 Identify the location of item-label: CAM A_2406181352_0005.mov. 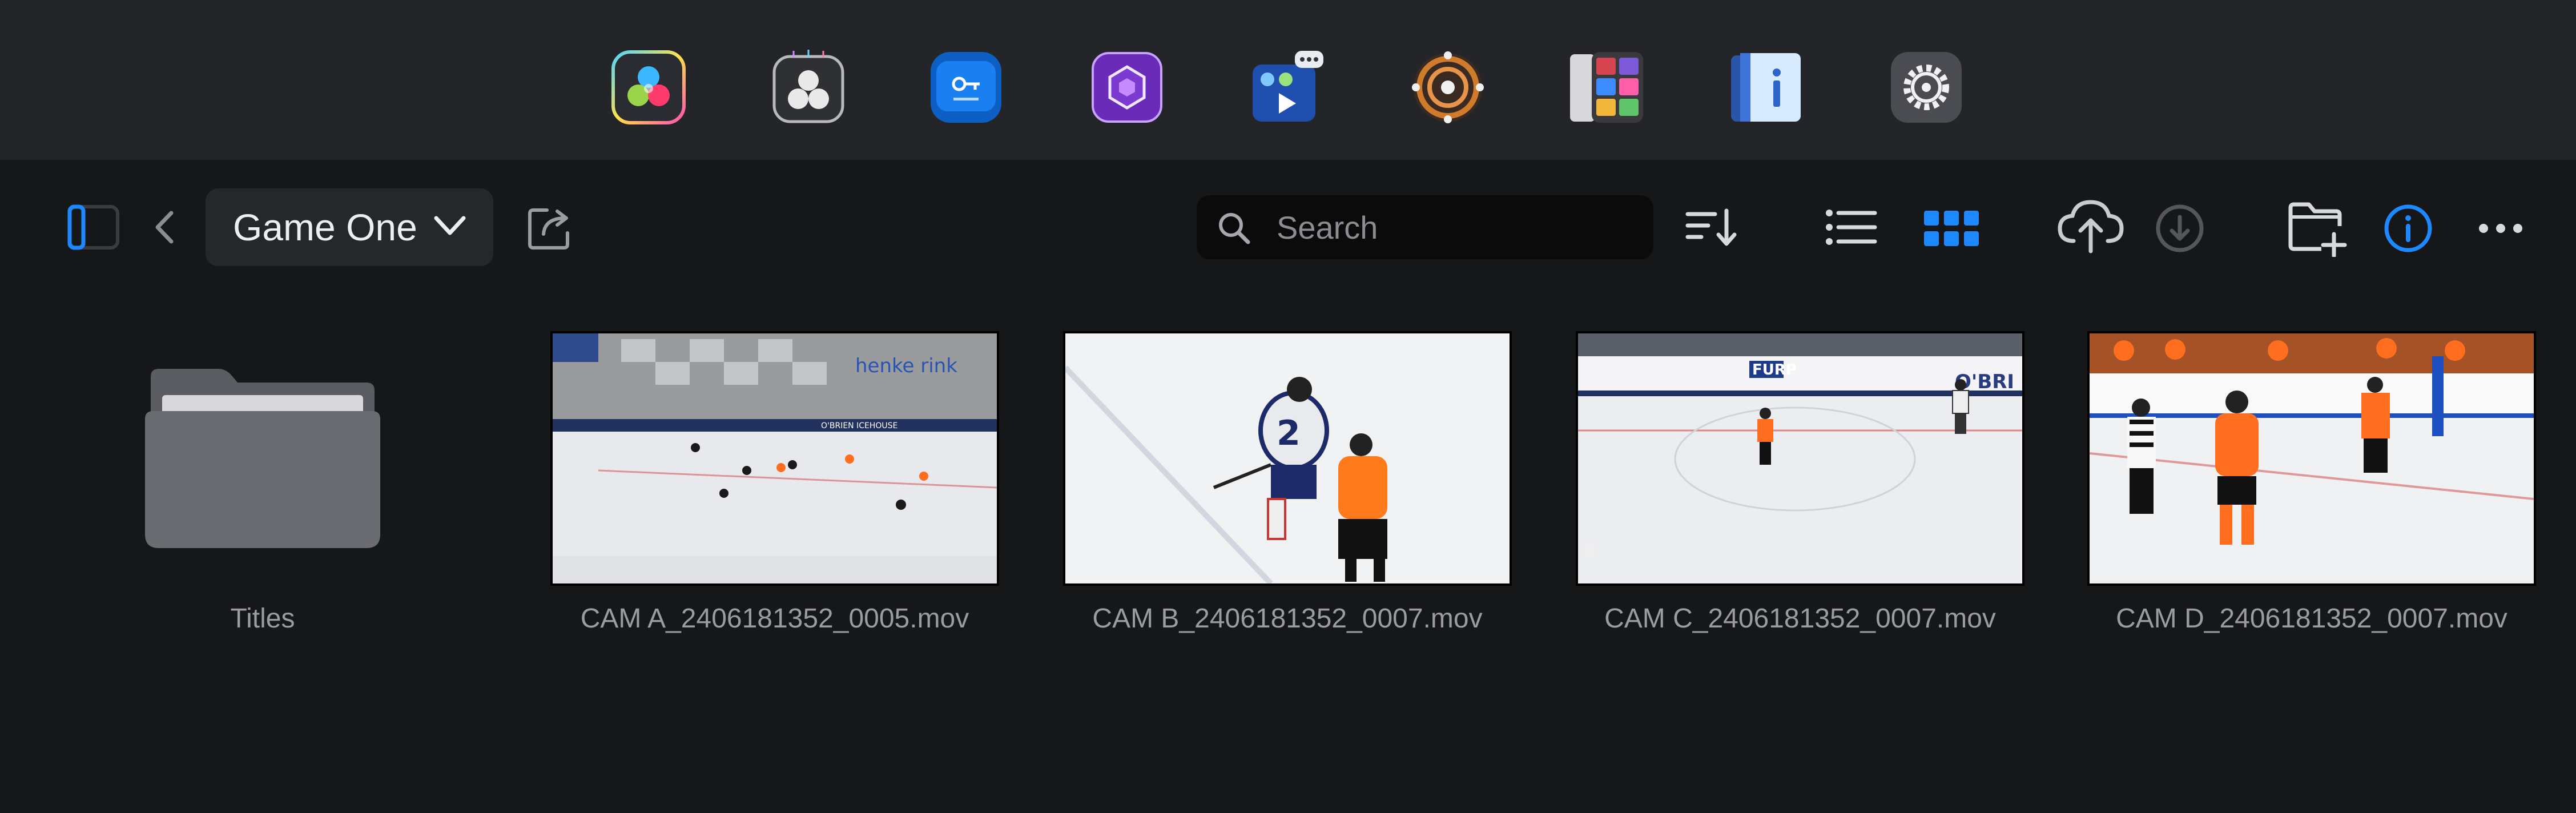
(774, 618).